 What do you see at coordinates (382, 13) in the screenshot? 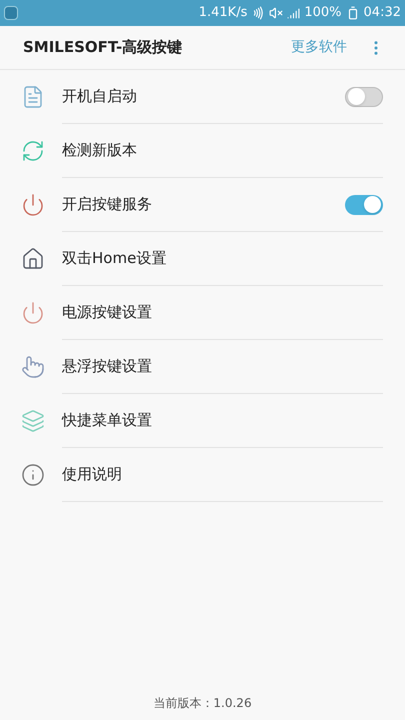
I see `clock: 04:32` at bounding box center [382, 13].